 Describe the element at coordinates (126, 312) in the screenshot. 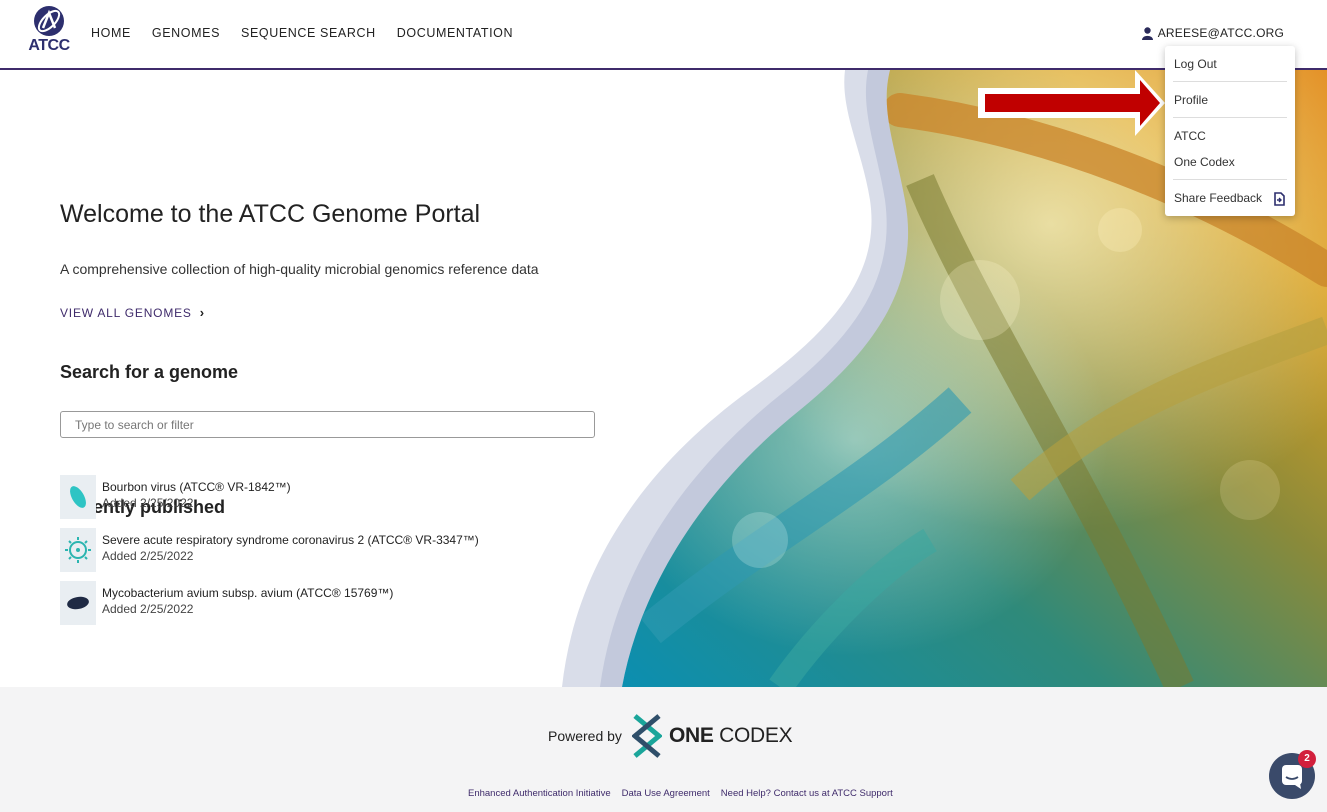

I see `view-all-label: VIEW ALL GENOMES` at that location.